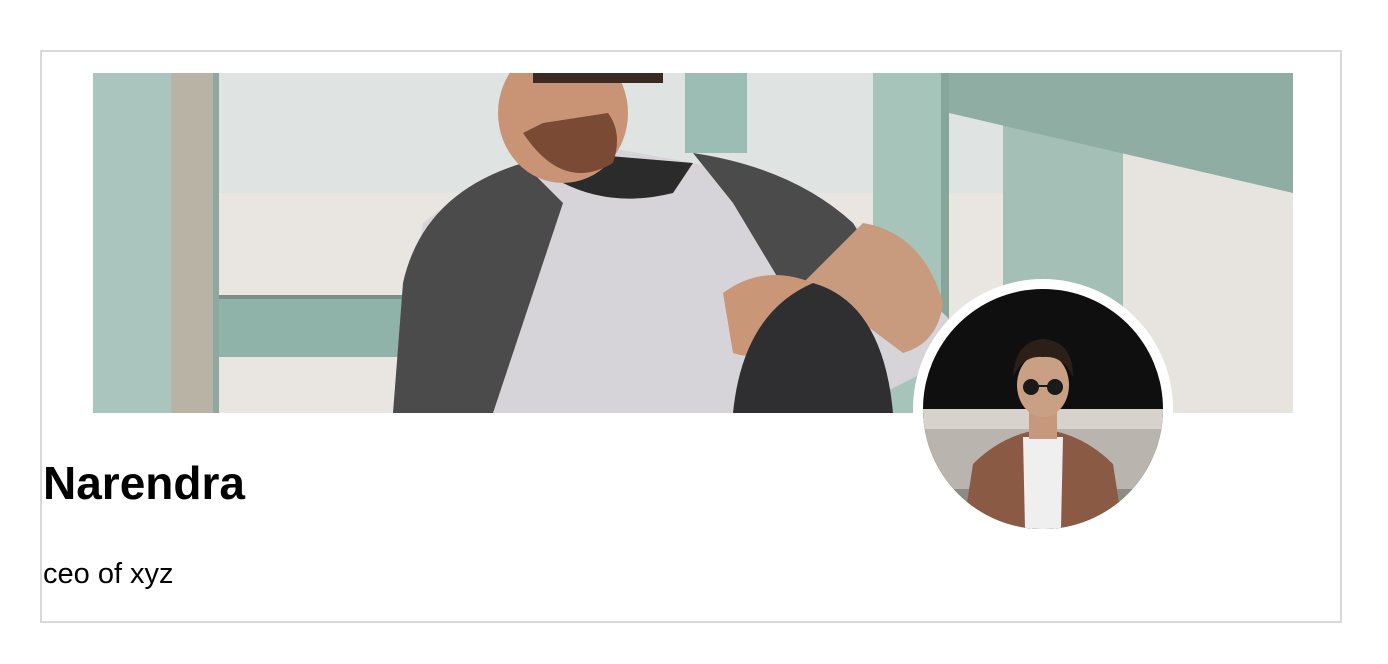  I want to click on avatar-photo, so click(1043, 409).